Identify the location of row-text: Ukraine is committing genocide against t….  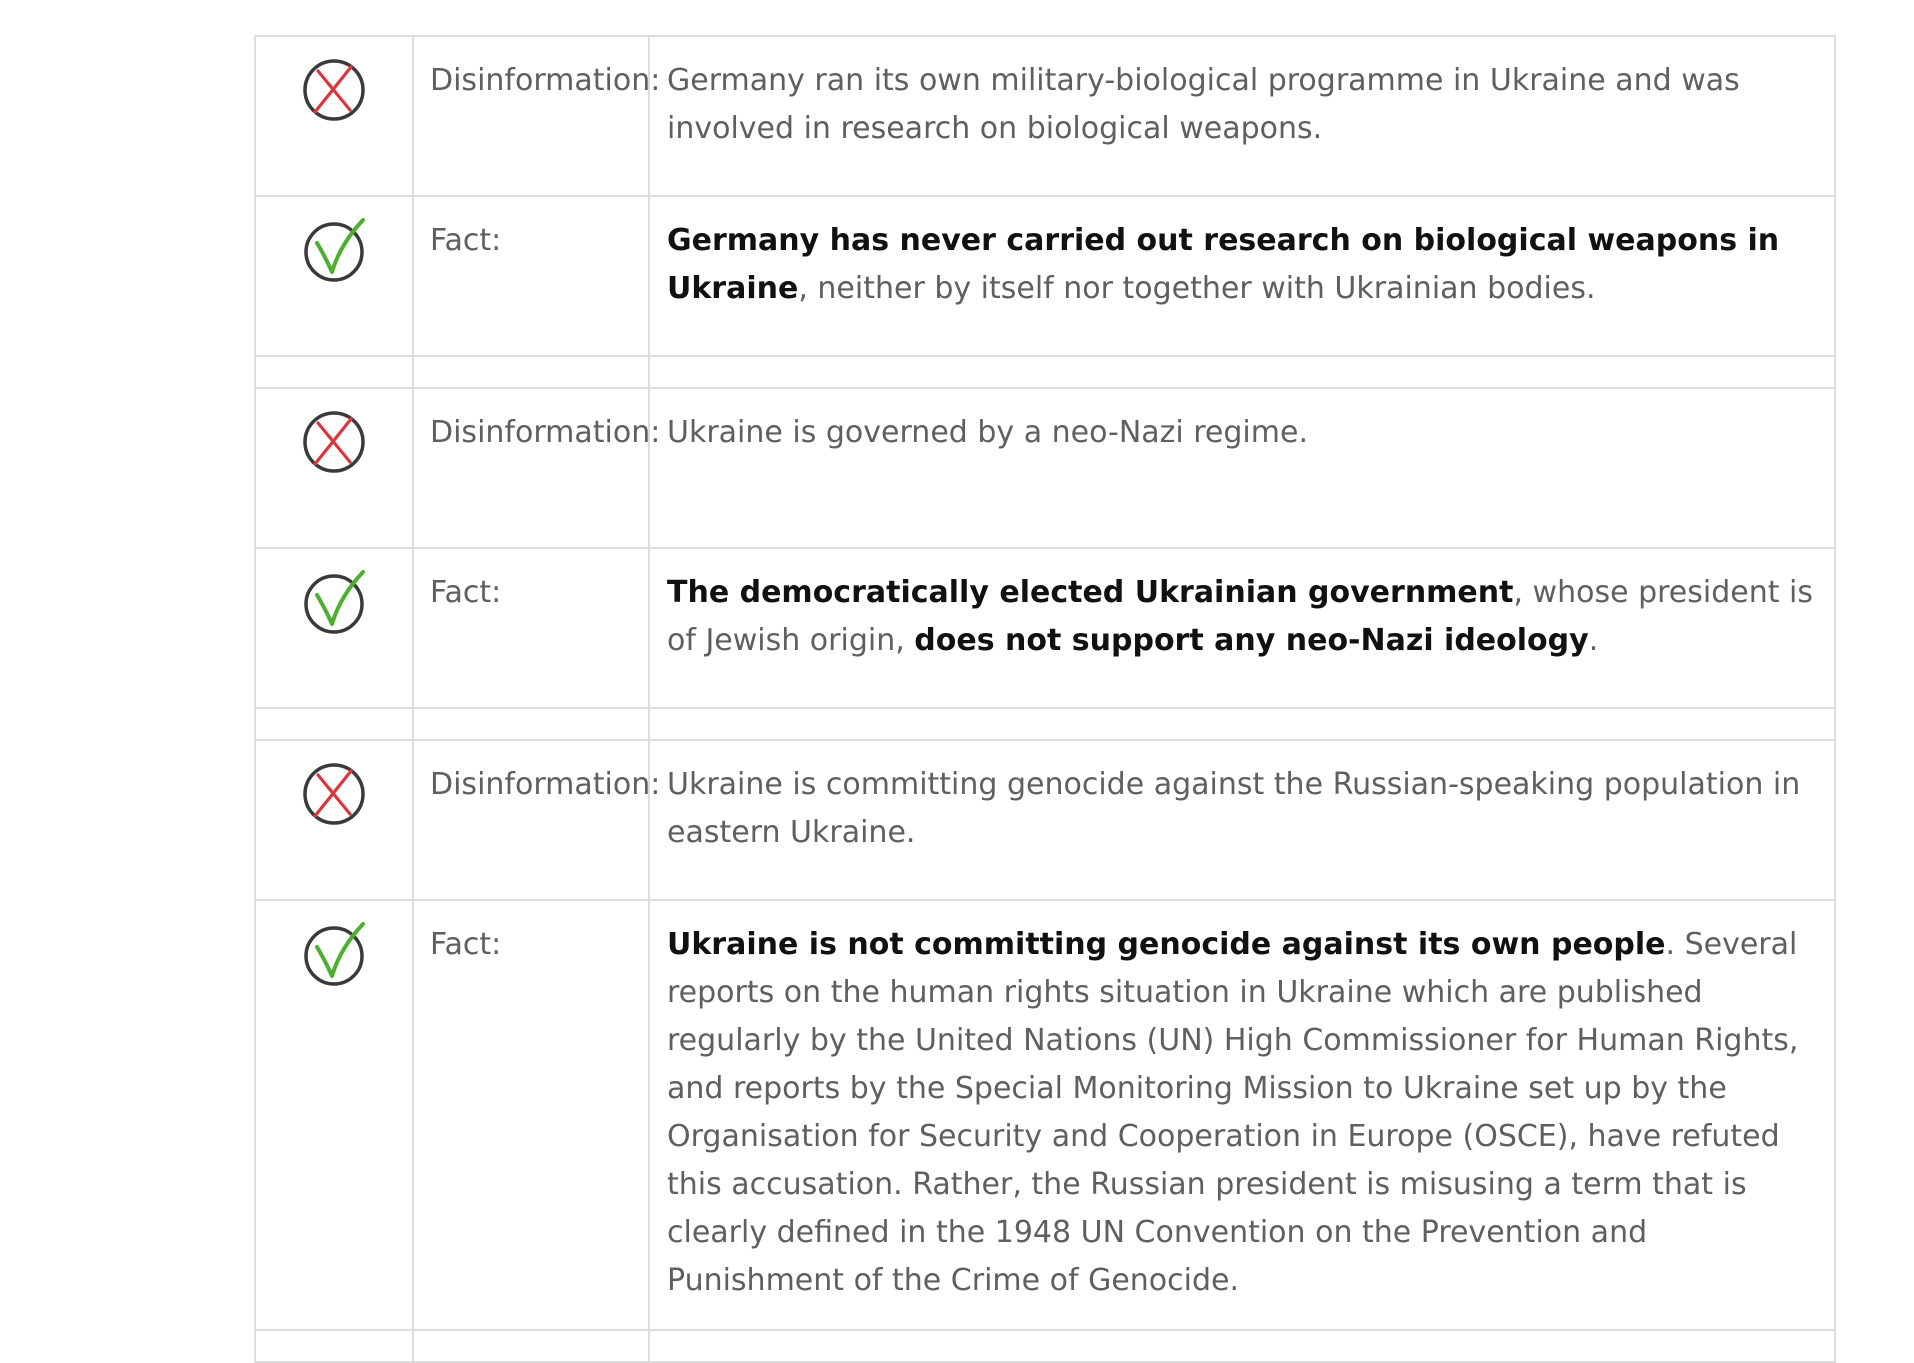
(1242, 820).